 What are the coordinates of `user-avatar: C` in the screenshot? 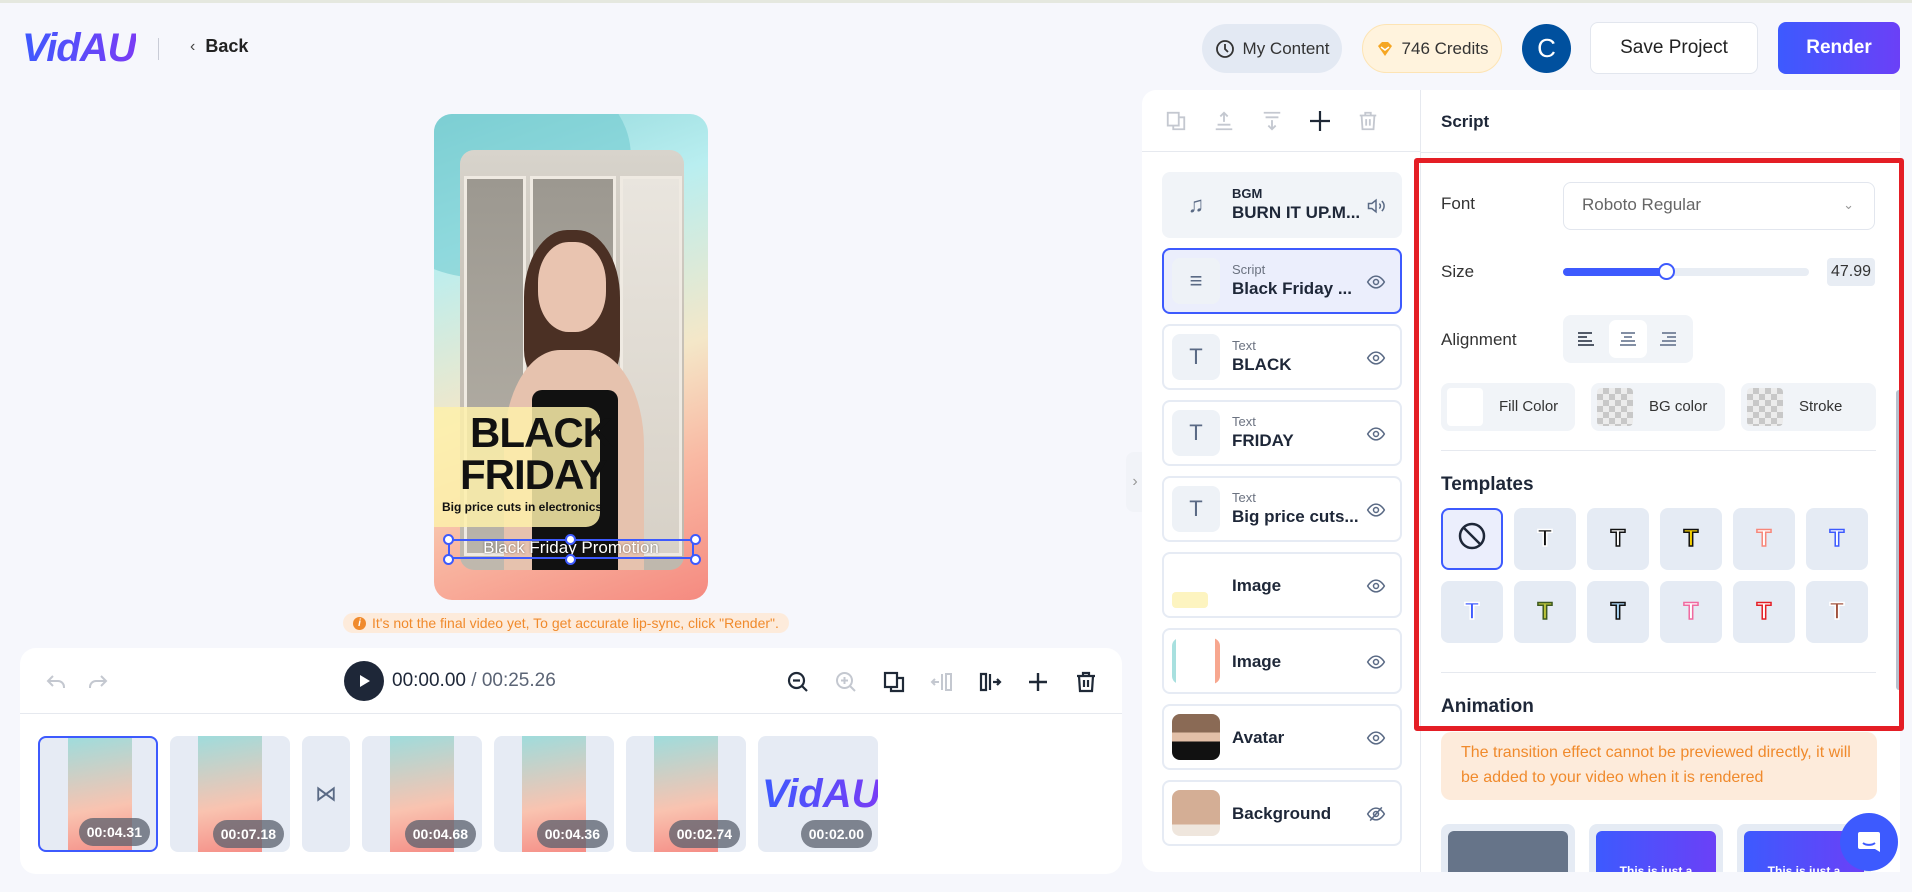 It's located at (1546, 48).